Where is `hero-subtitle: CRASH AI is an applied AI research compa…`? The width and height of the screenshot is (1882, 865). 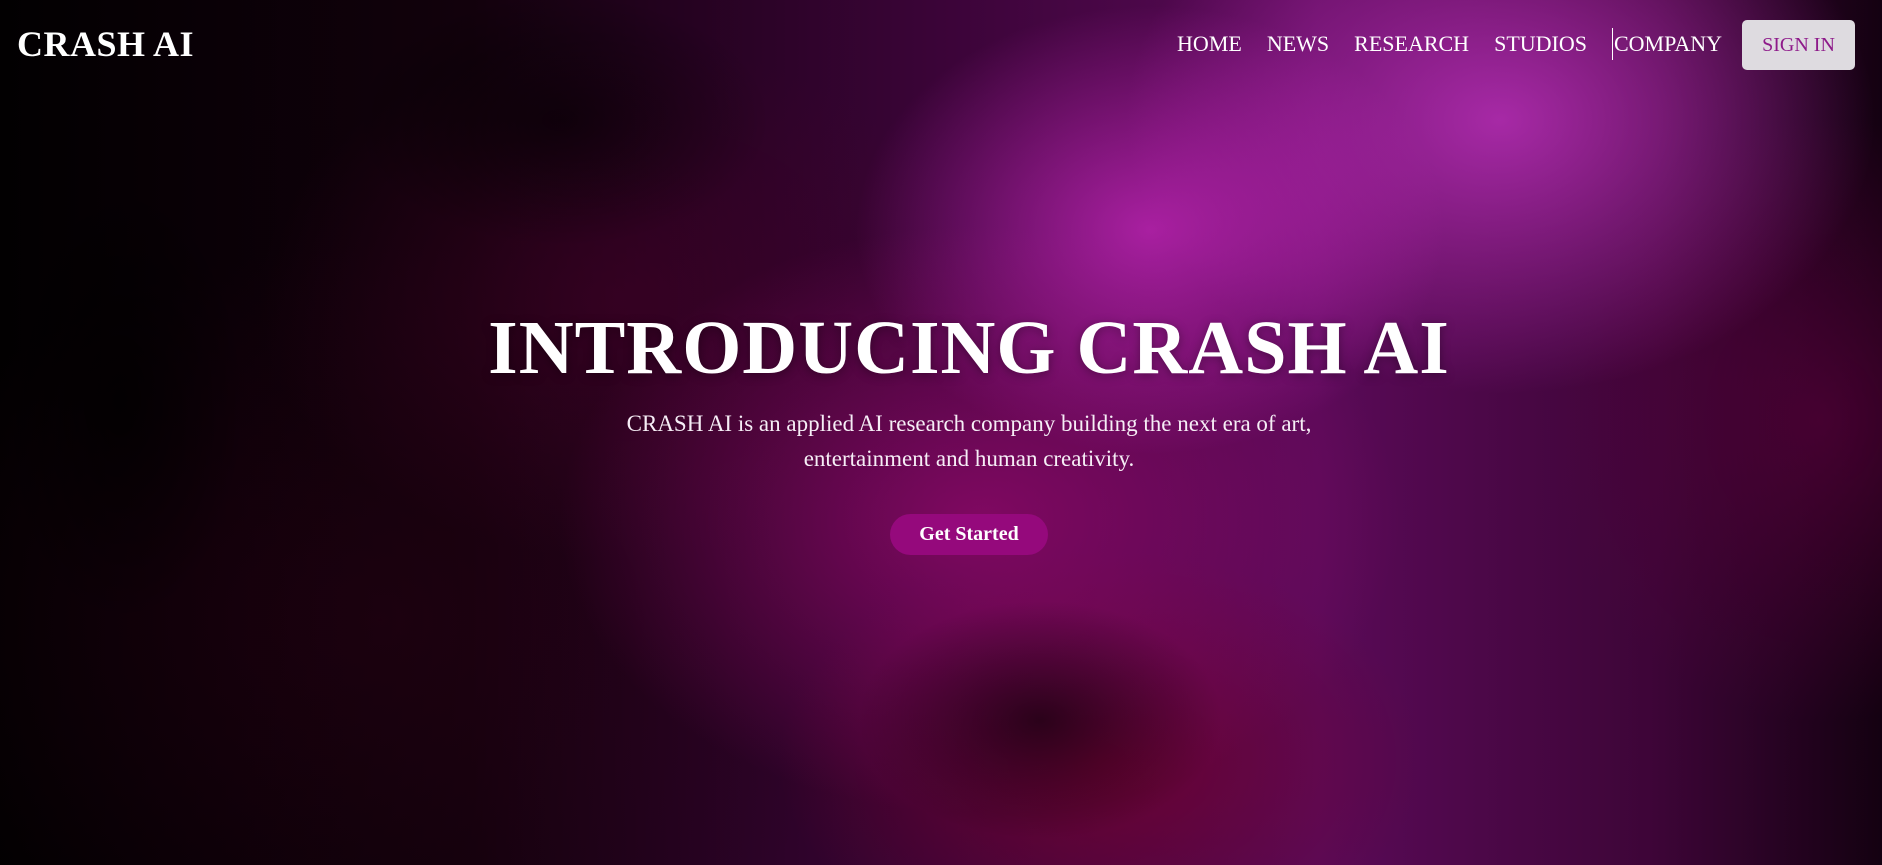
hero-subtitle: CRASH AI is an applied AI research compa… is located at coordinates (969, 441).